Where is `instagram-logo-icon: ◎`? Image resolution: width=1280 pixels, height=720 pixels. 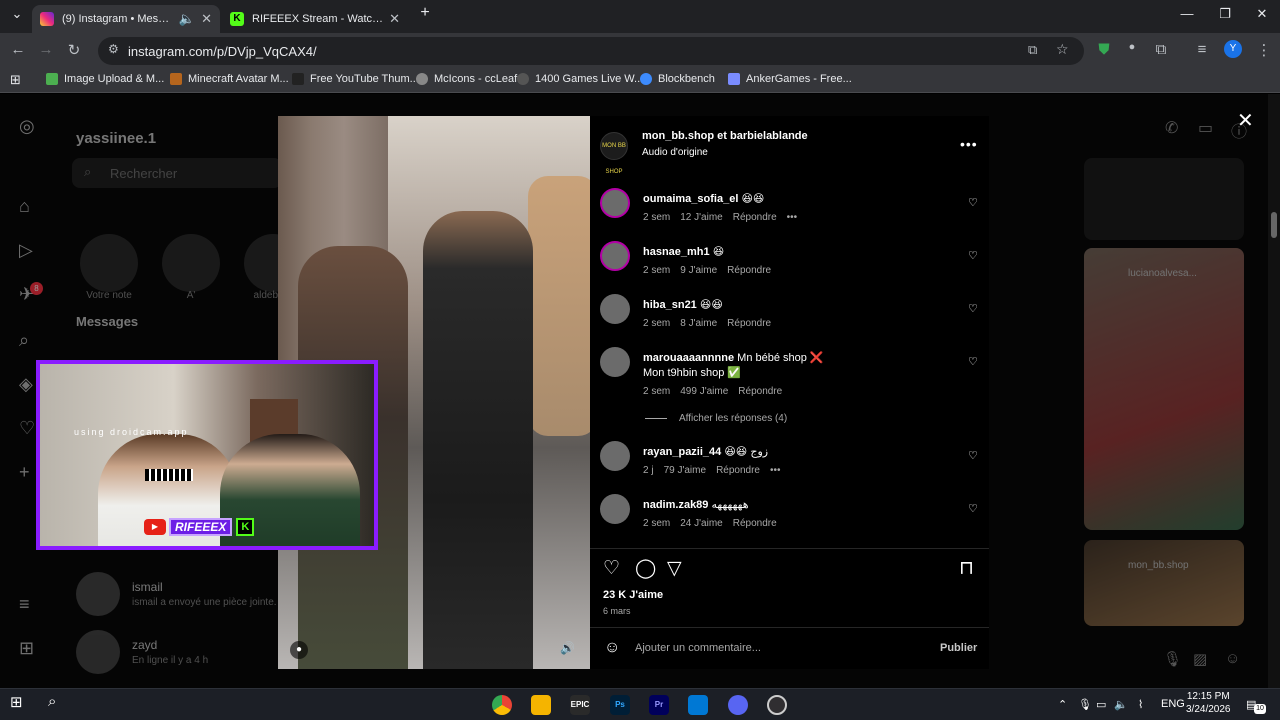
instagram-logo-icon: ◎ is located at coordinates (27, 126).